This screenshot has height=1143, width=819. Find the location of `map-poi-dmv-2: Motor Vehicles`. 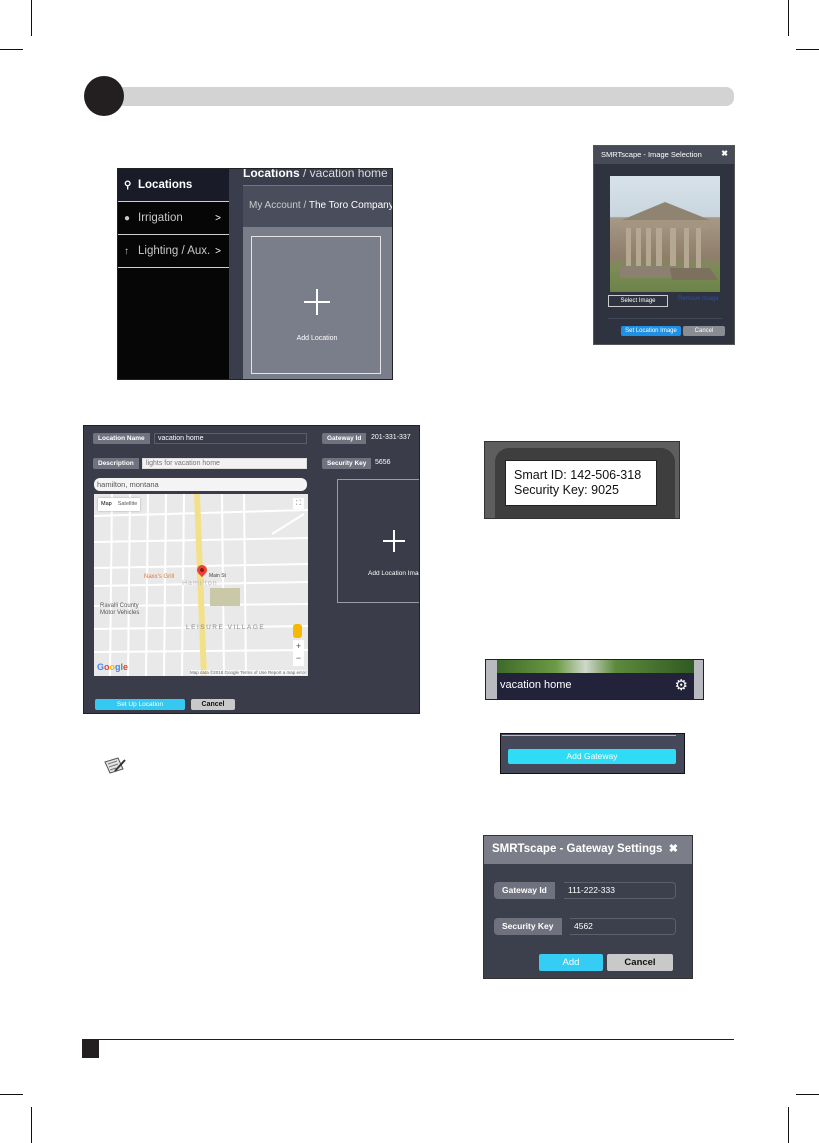

map-poi-dmv-2: Motor Vehicles is located at coordinates (120, 613).